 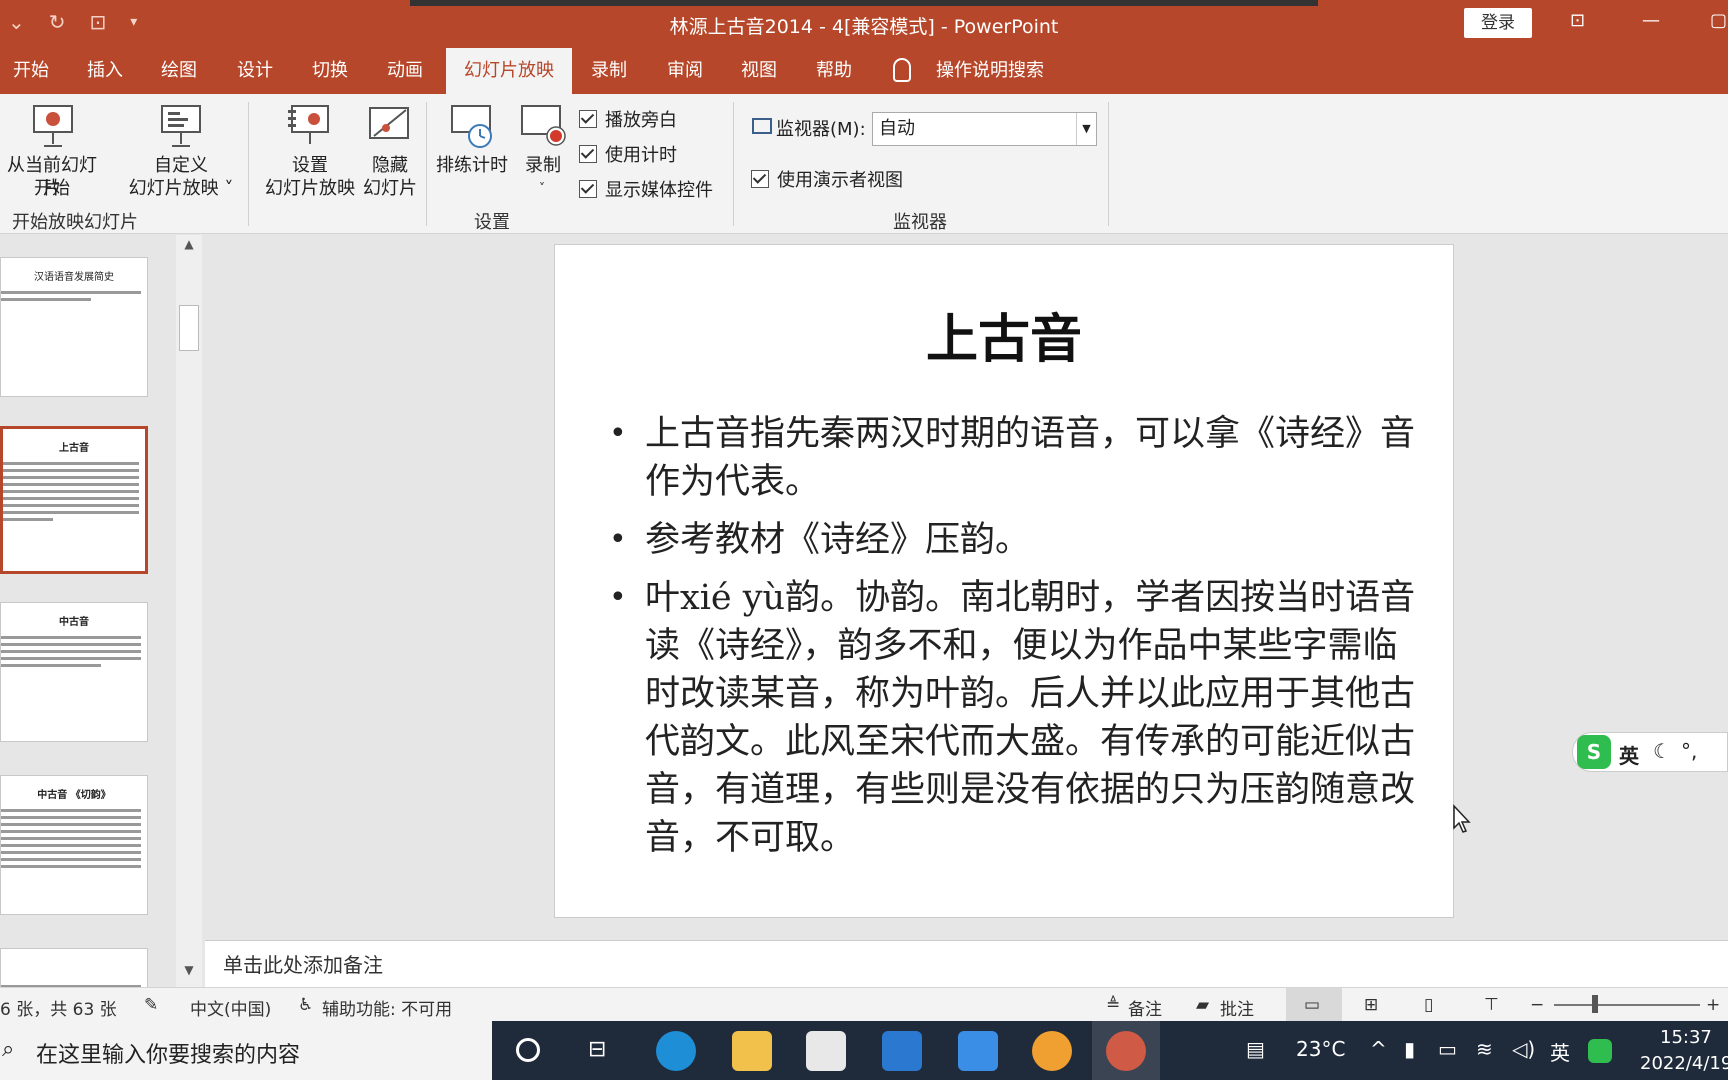 I want to click on battery-icon: ▭, so click(x=1447, y=1049).